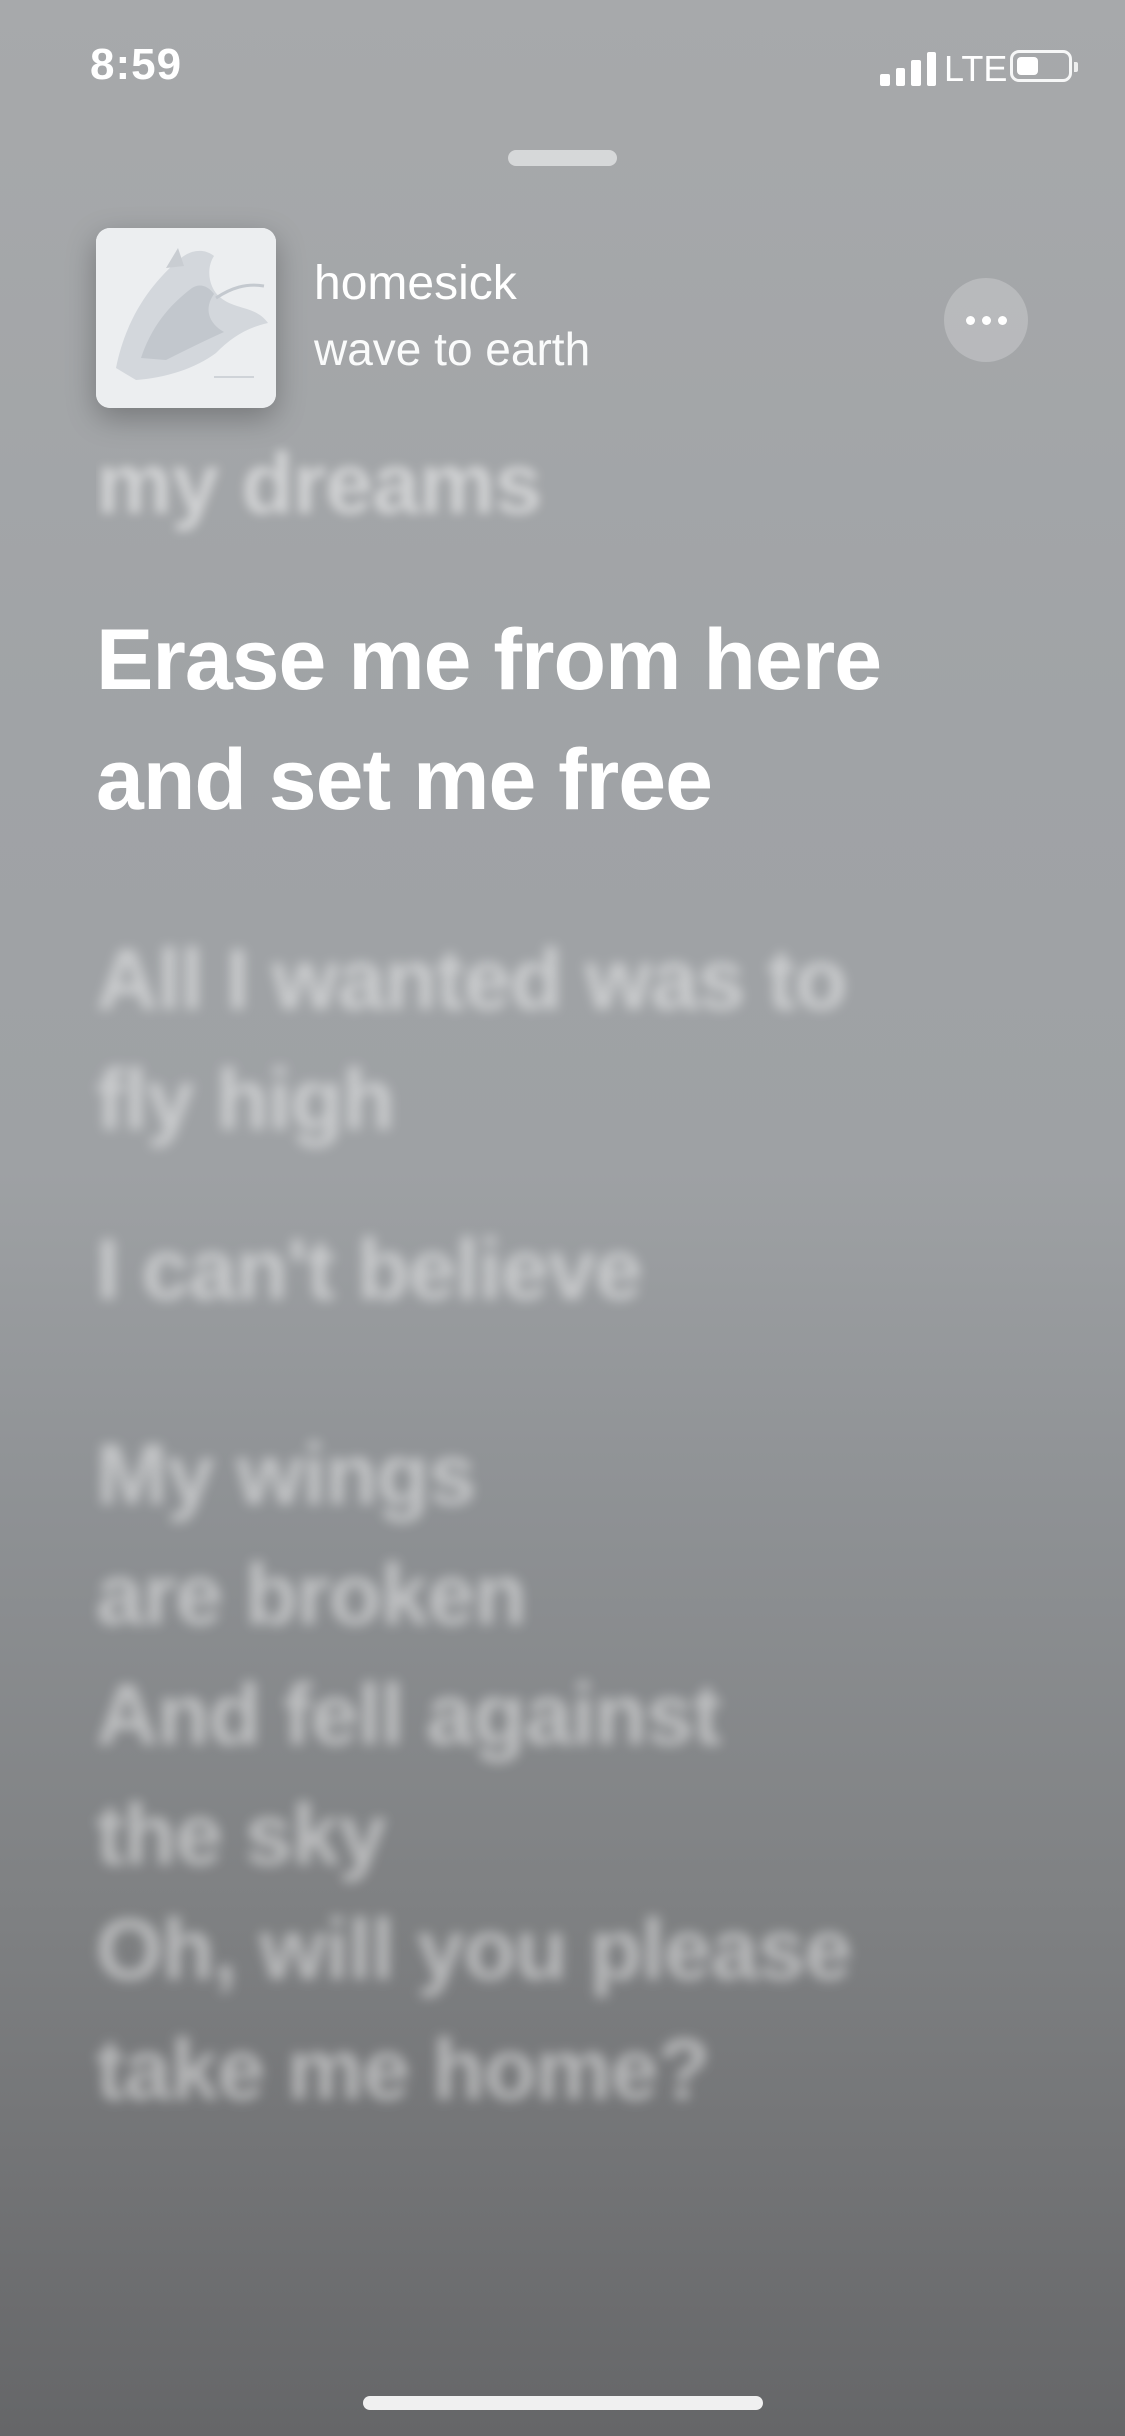 The width and height of the screenshot is (1125, 2436). Describe the element at coordinates (576, 1040) in the screenshot. I see `lyric-line: All I wanted was to fly high` at that location.